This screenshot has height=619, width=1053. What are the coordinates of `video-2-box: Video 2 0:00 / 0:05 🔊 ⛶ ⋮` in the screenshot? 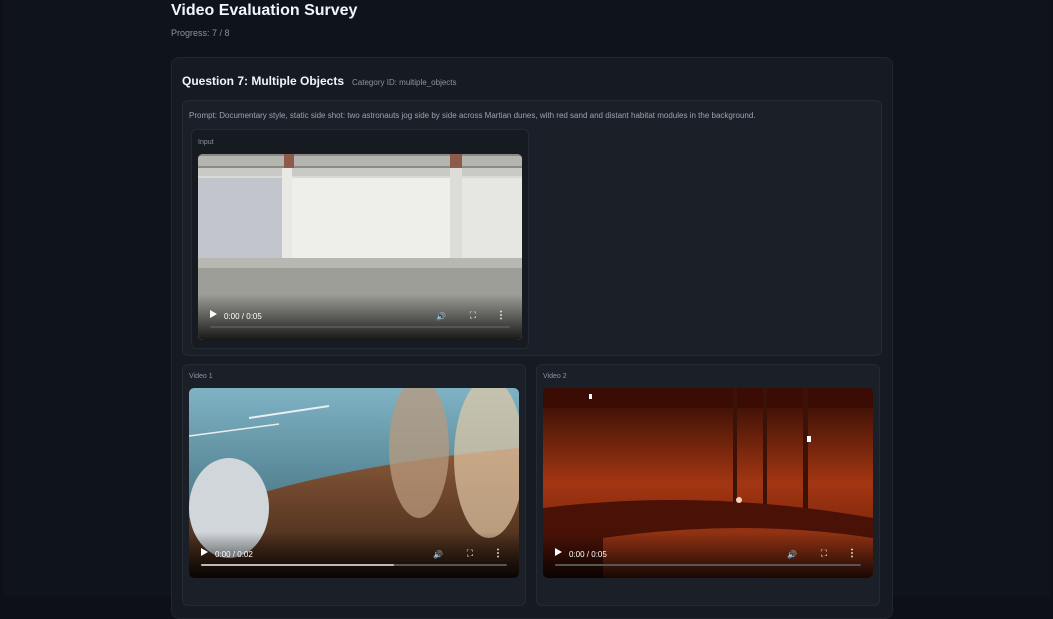 It's located at (708, 485).